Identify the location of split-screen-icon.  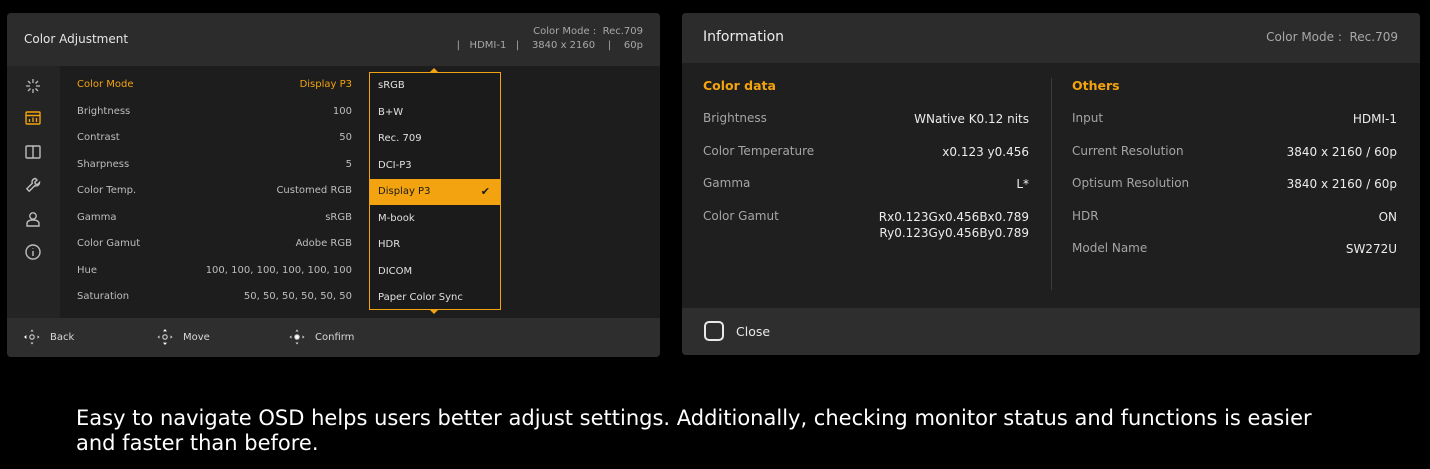
(33, 152).